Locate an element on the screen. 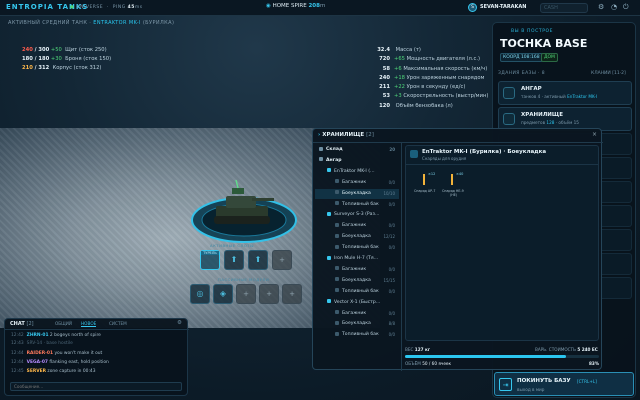 The width and height of the screenshot is (640, 400). detail-title: EnTraktor MK-I (Бурилка) · Боеукладка is located at coordinates (484, 152).